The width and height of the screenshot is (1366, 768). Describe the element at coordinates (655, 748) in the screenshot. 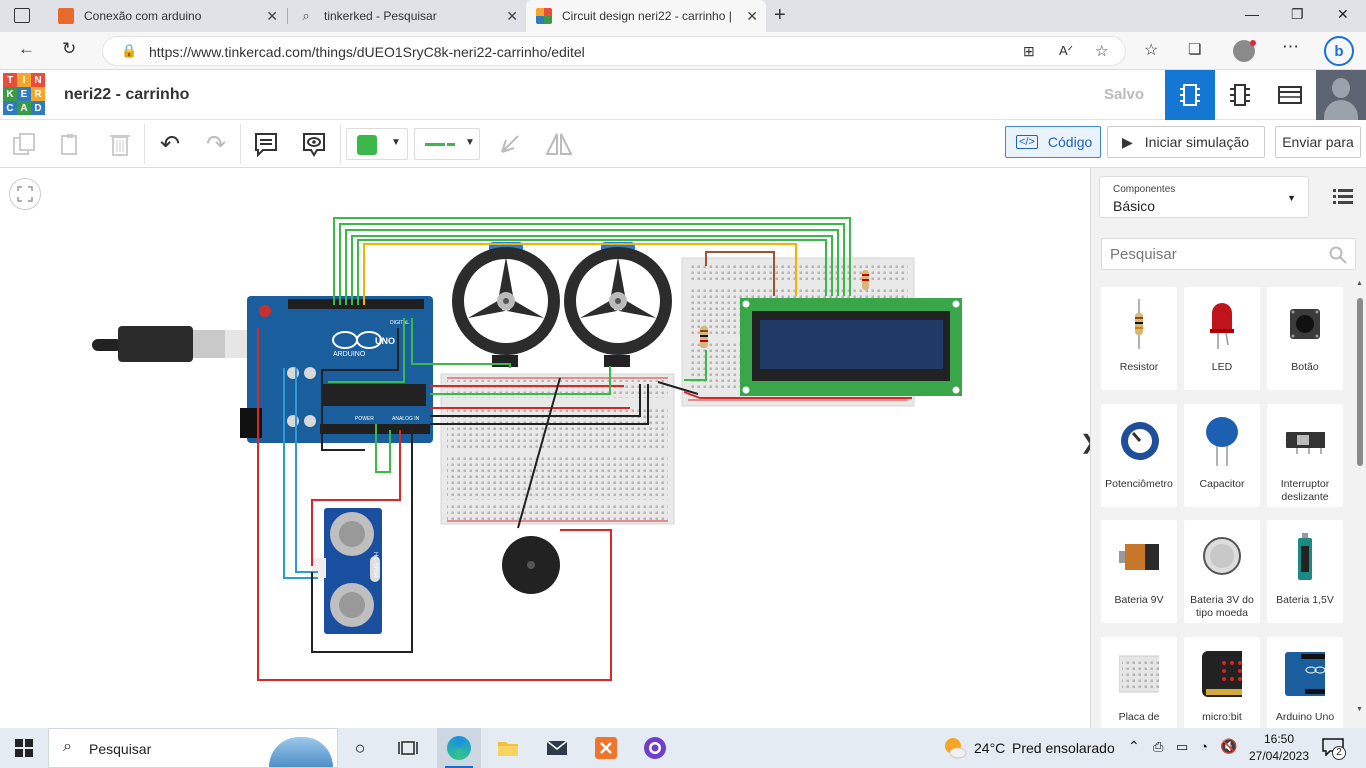

I see `github-desktop-icon` at that location.